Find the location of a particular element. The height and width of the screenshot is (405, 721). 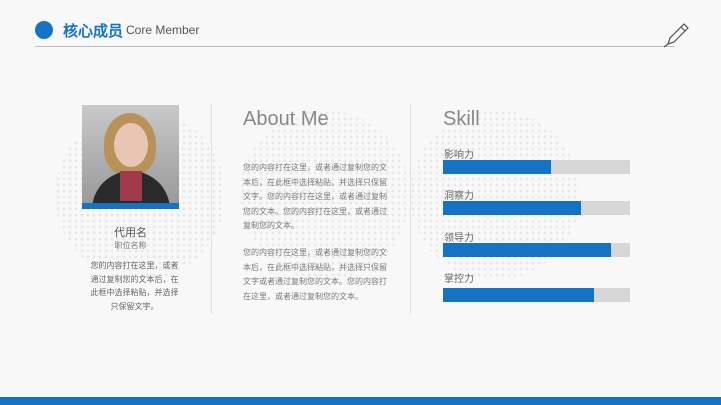

footer-bar is located at coordinates (360, 401).